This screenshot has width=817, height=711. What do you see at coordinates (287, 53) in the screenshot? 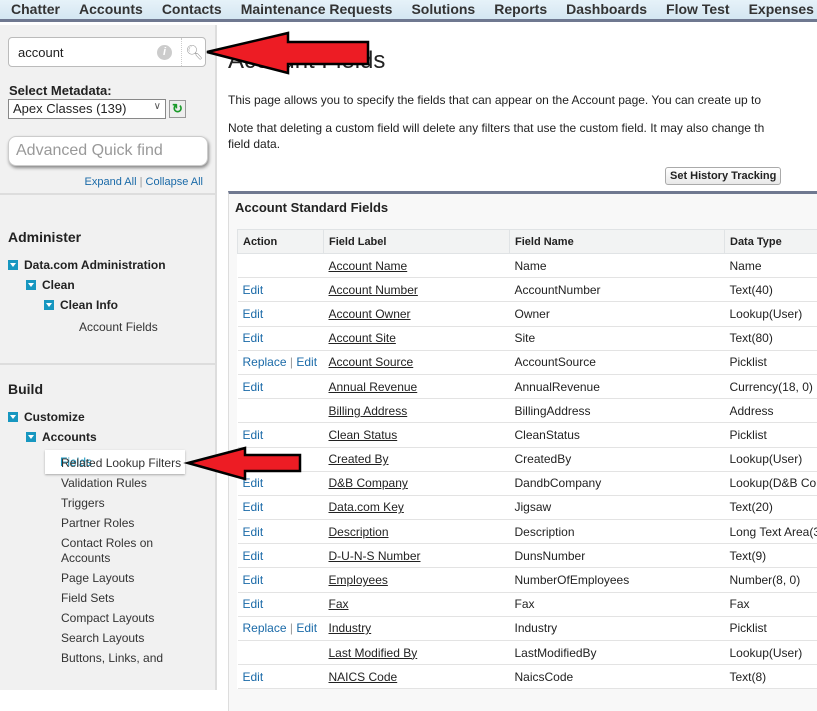
I see `red-arrow-search-icon` at bounding box center [287, 53].